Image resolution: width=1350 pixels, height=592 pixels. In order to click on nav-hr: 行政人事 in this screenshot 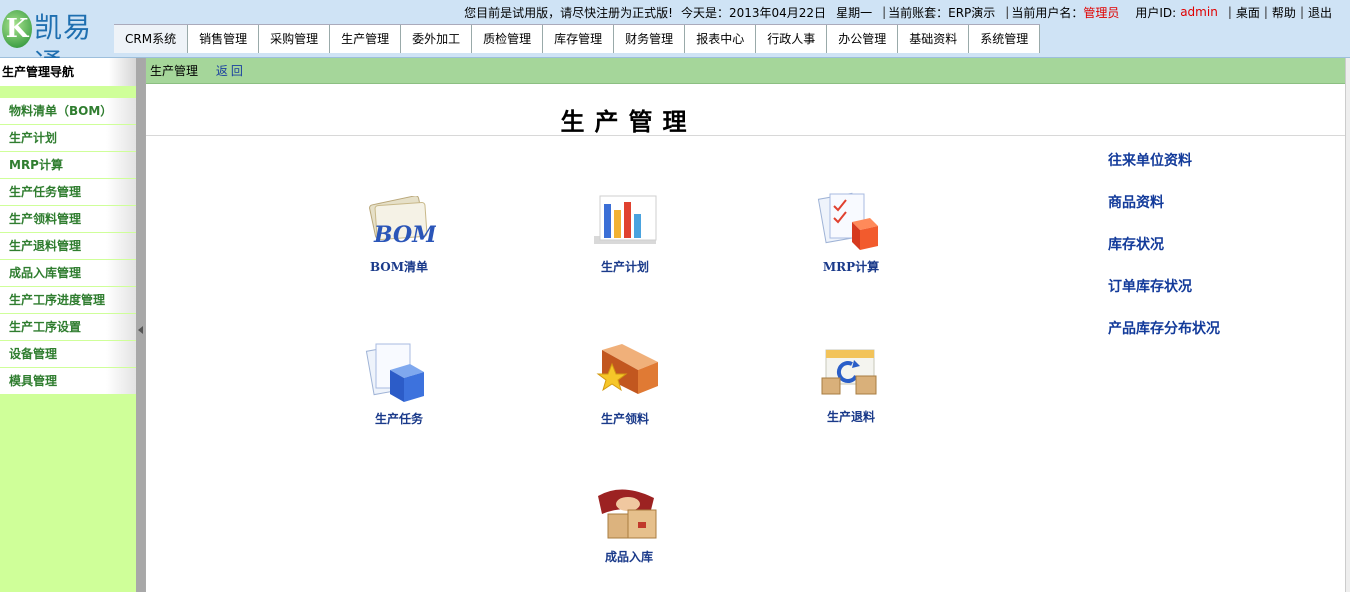, I will do `click(792, 39)`.